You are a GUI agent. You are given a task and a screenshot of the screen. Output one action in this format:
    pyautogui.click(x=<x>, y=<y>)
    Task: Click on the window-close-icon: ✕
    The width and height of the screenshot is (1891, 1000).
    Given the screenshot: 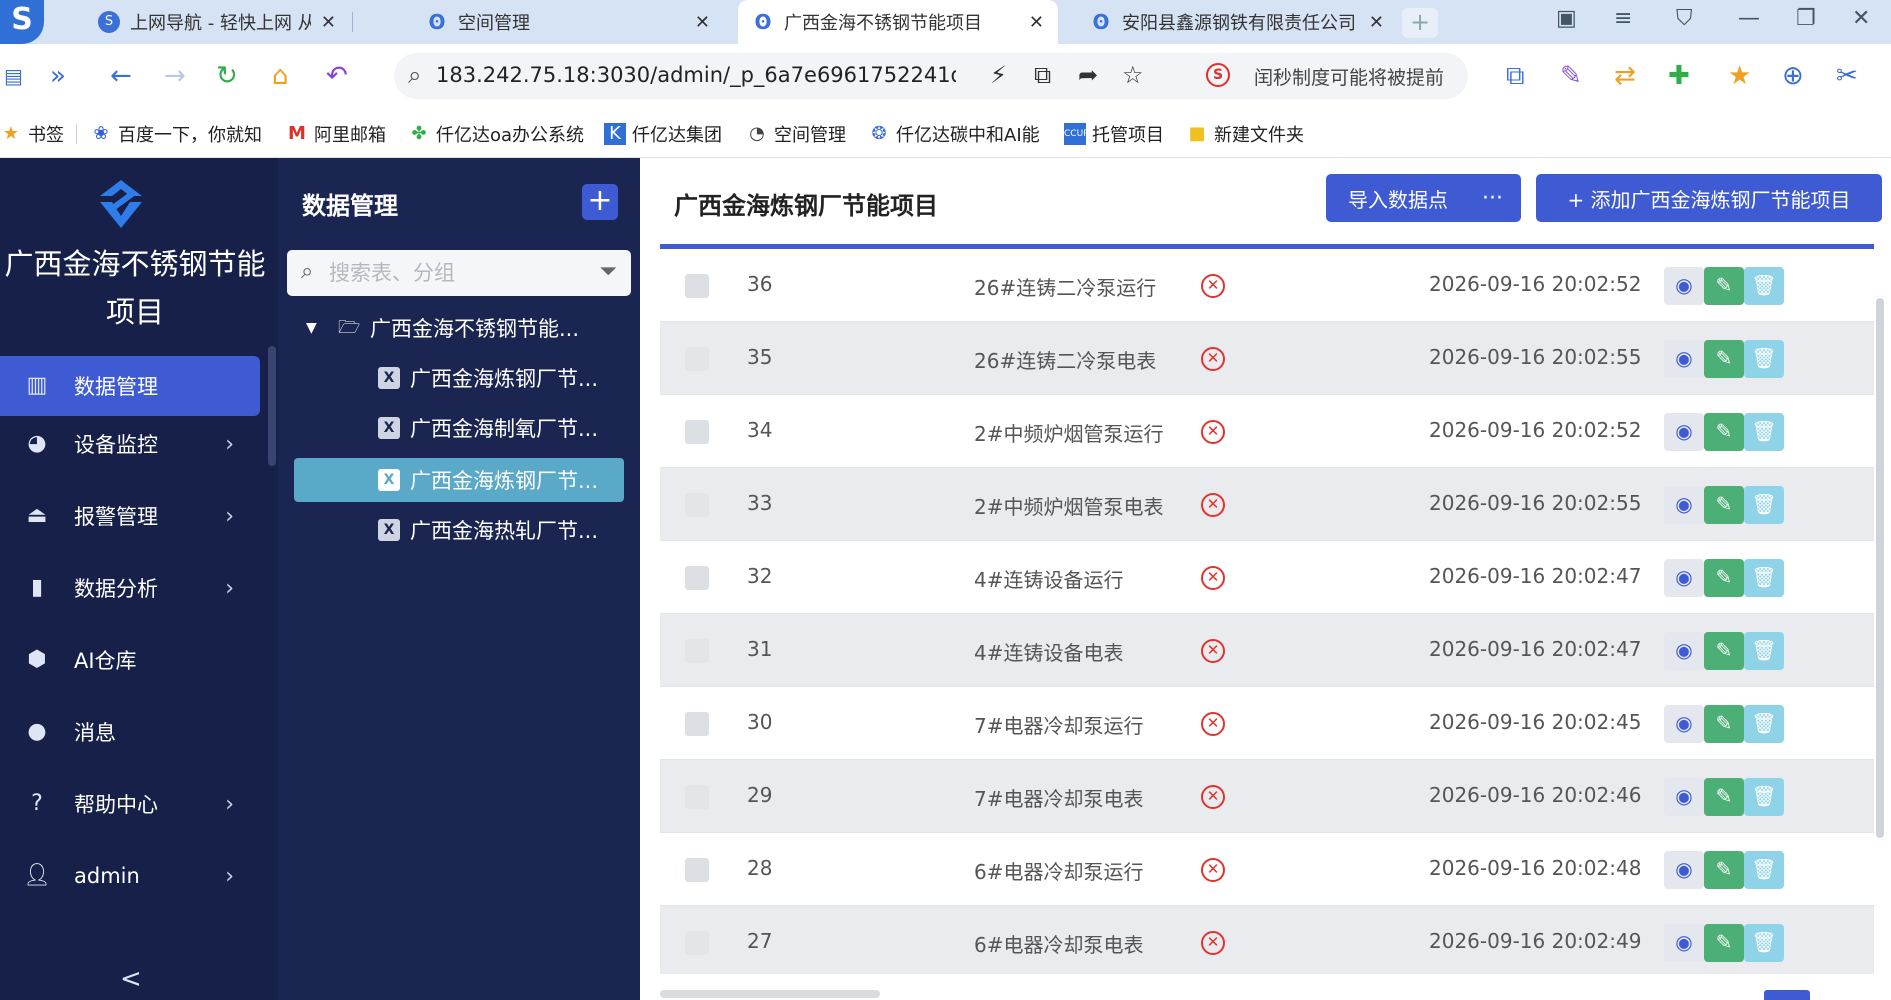 What is the action you would take?
    pyautogui.click(x=1861, y=18)
    